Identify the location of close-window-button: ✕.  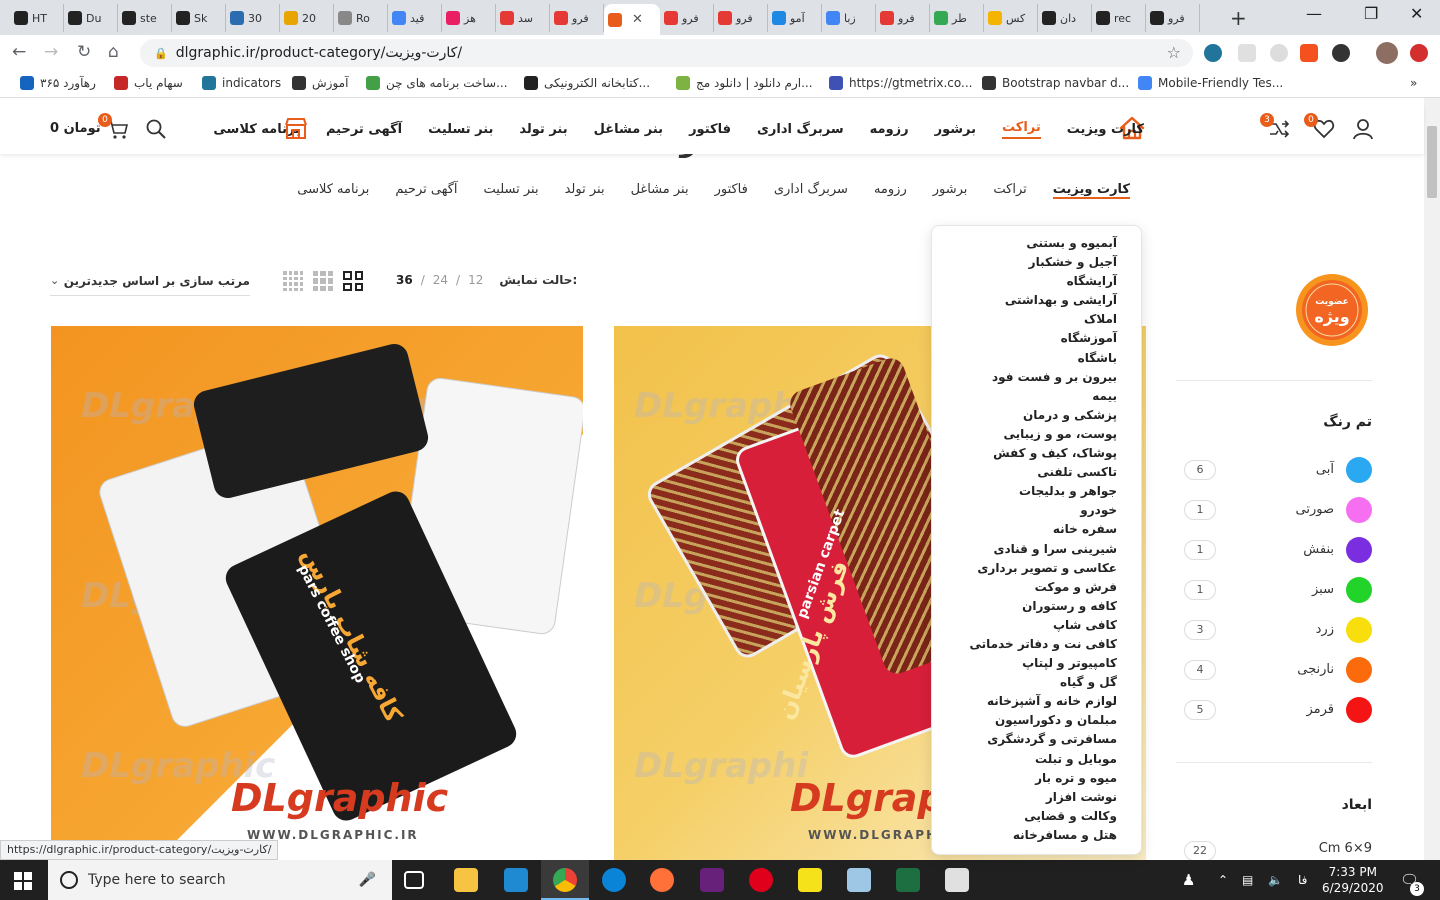
(1416, 13).